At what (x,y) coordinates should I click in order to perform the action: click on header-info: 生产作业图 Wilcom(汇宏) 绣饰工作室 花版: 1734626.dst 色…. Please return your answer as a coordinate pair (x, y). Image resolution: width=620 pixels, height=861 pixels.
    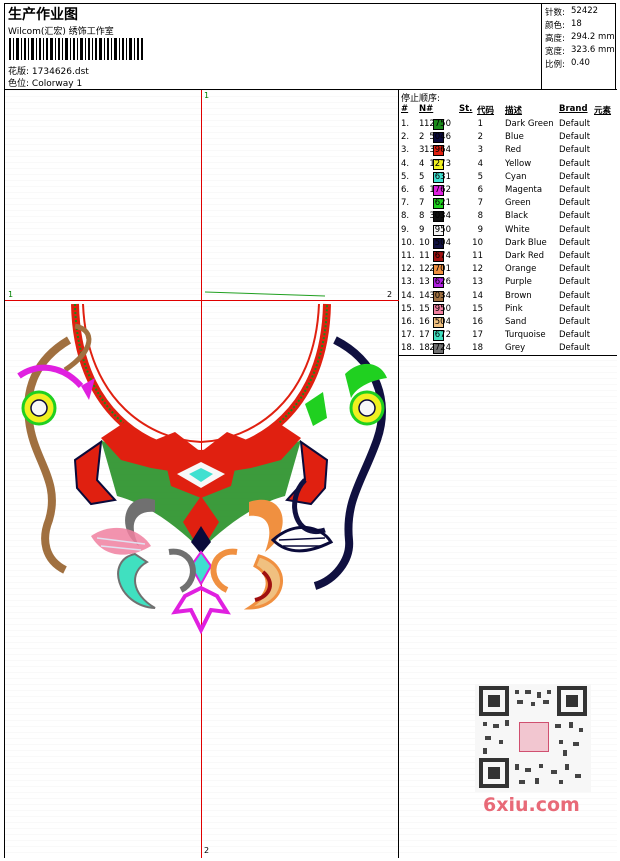
    Looking at the image, I should click on (273, 46).